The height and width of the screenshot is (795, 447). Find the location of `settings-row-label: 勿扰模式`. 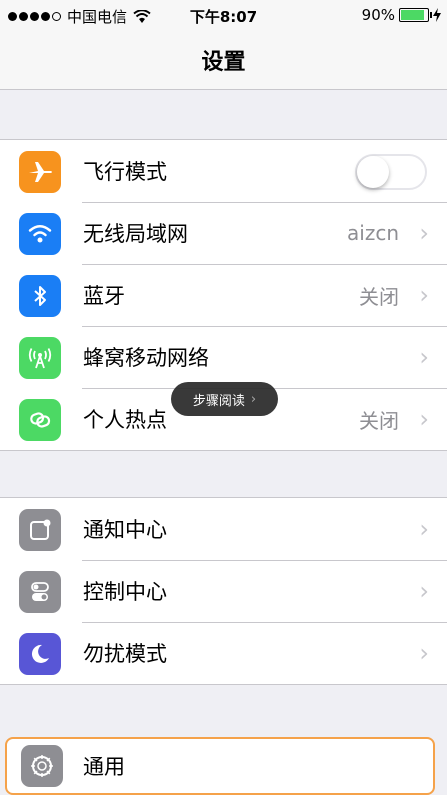

settings-row-label: 勿扰模式 is located at coordinates (125, 654).